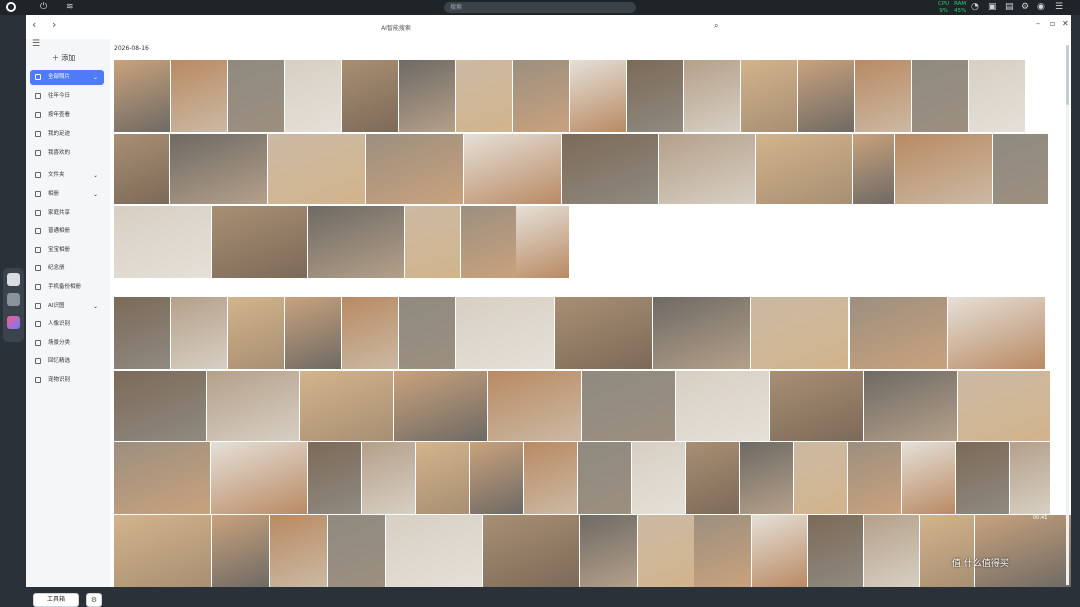  What do you see at coordinates (13, 279) in the screenshot?
I see `dock-monitor-icon` at bounding box center [13, 279].